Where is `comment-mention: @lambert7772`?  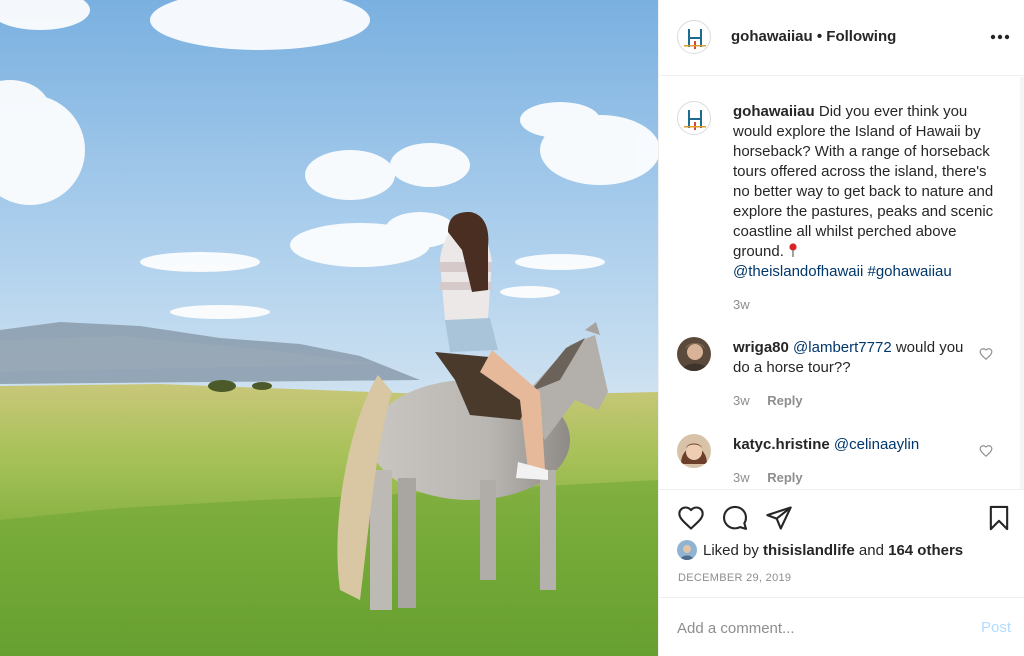
comment-mention: @lambert7772 is located at coordinates (842, 347).